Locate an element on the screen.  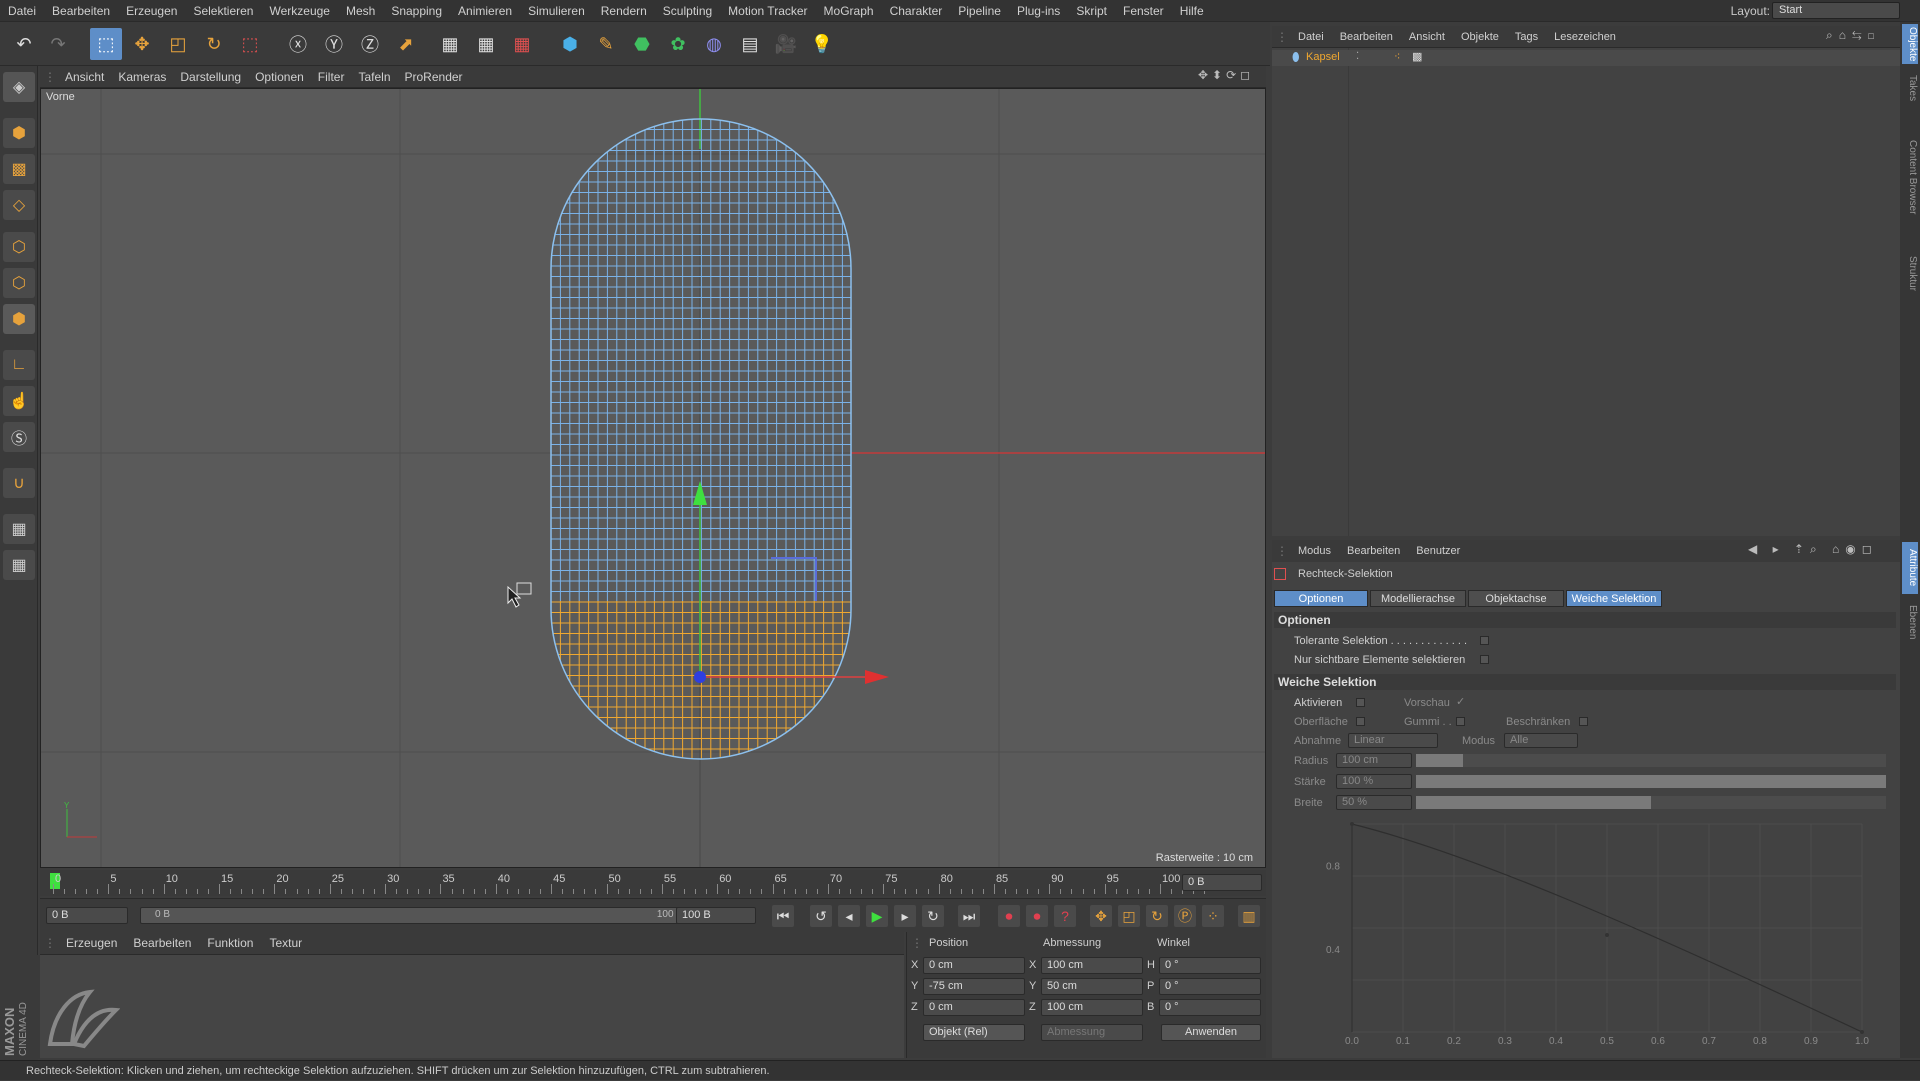
object-row-kapsel: ⬮ Kapsel ⁚ ⁖ ▩ is located at coordinates (1586, 58).